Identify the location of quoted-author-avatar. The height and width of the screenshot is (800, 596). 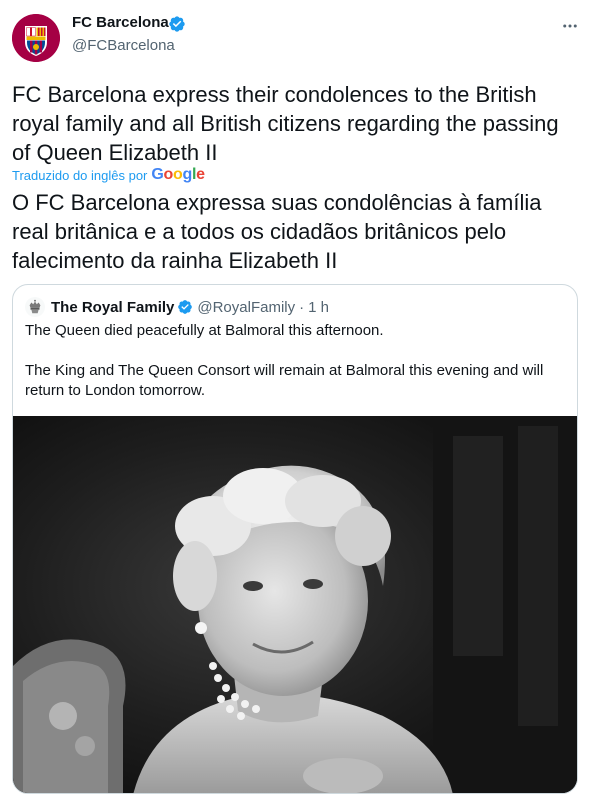
(35, 307).